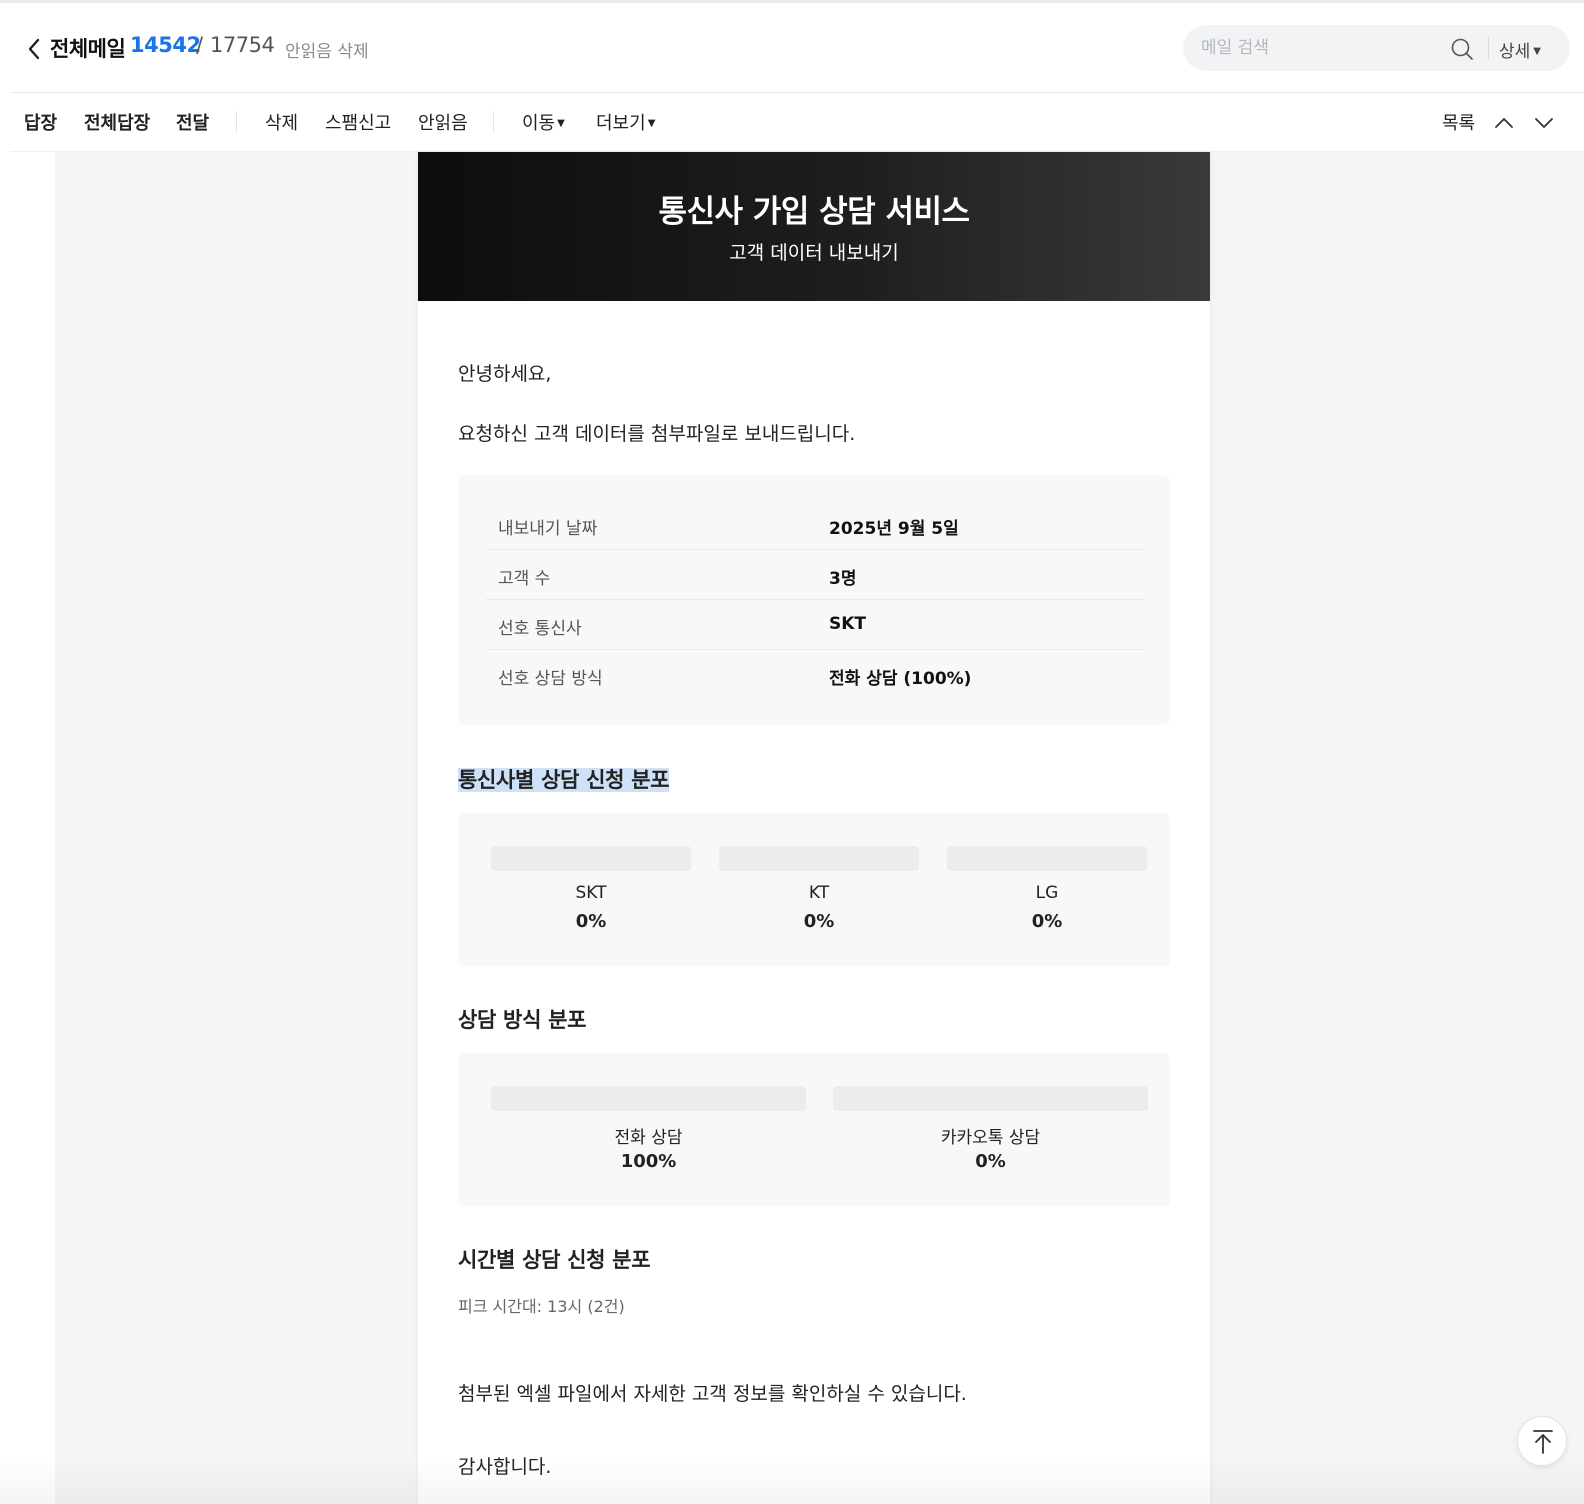 This screenshot has height=1504, width=1584. Describe the element at coordinates (165, 45) in the screenshot. I see `unread-count: 14542` at that location.